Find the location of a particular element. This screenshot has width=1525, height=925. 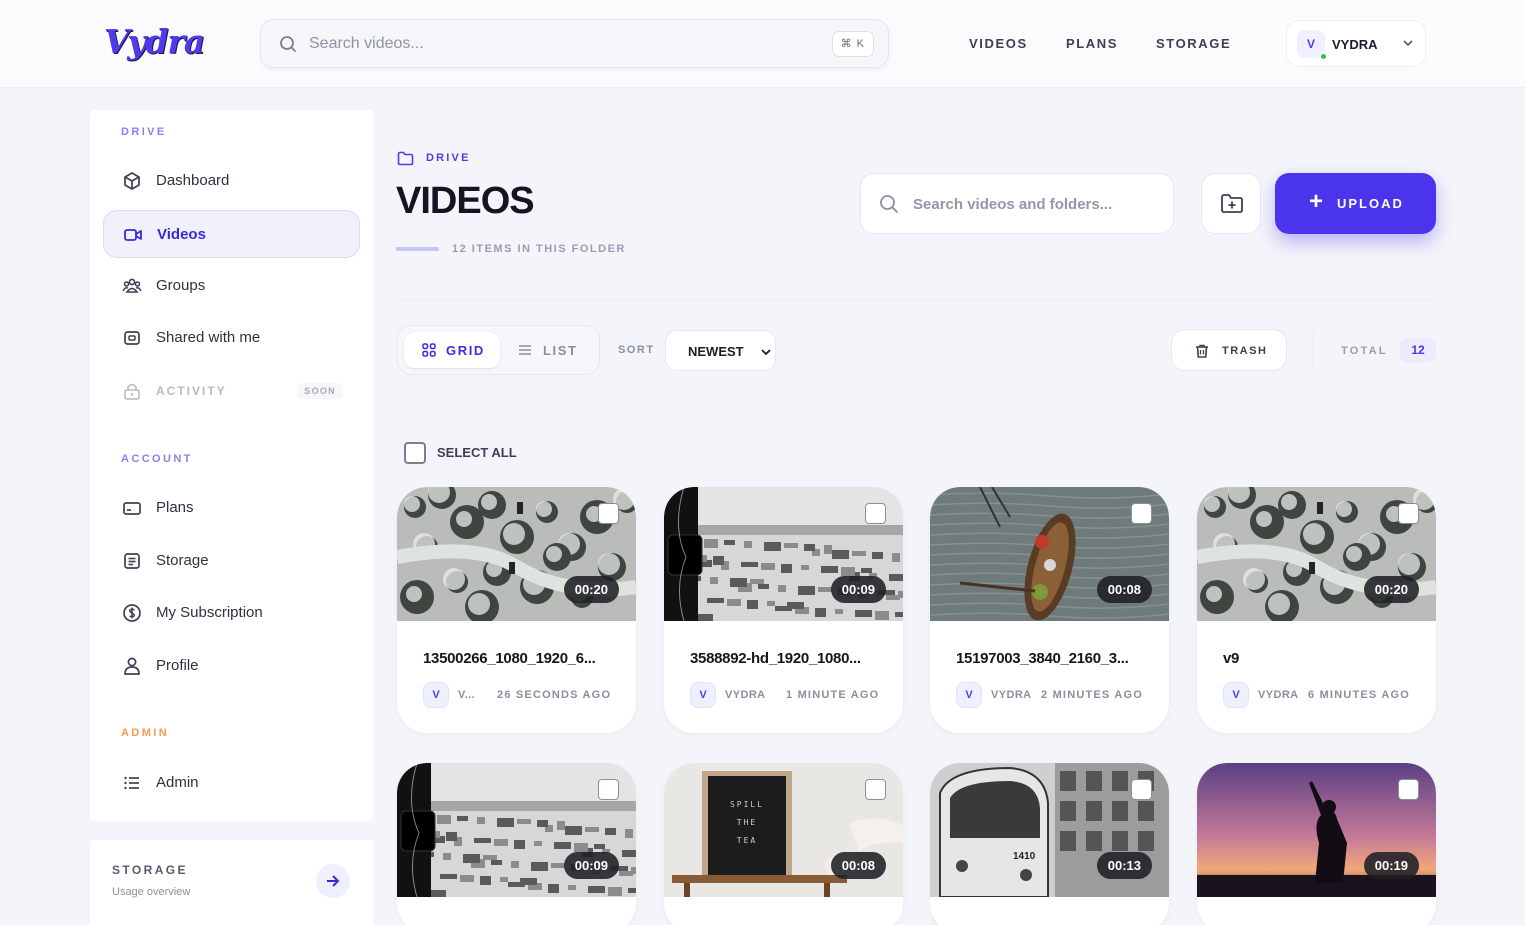

new-folder-button is located at coordinates (1231, 203).